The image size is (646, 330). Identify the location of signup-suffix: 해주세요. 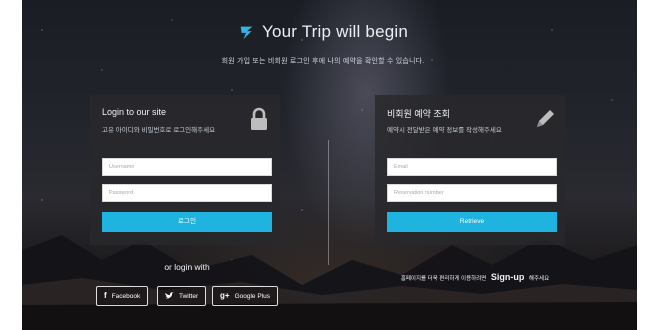
(539, 279).